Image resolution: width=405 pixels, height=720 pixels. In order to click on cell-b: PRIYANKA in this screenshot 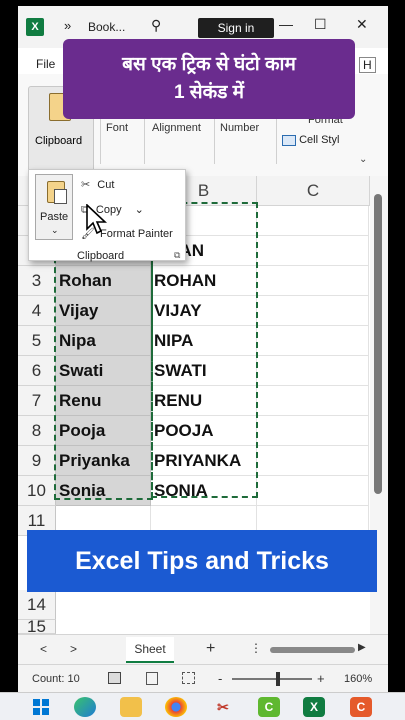, I will do `click(204, 461)`.